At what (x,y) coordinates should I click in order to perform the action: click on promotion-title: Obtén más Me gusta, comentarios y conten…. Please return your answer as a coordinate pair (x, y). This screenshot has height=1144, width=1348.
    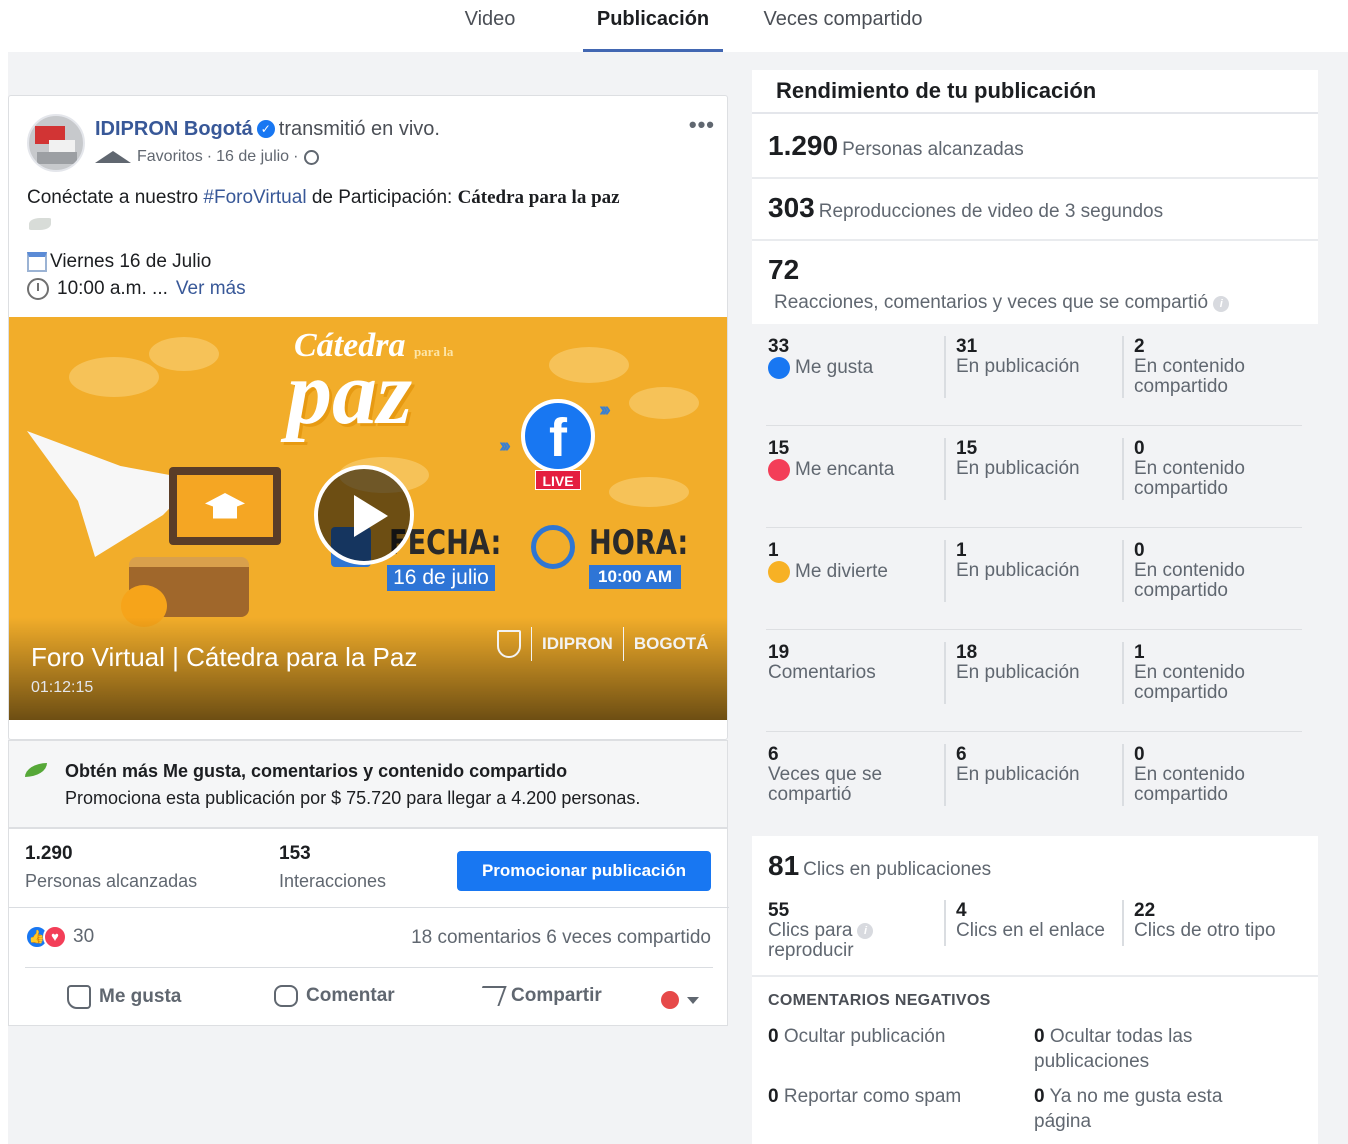
    Looking at the image, I should click on (316, 771).